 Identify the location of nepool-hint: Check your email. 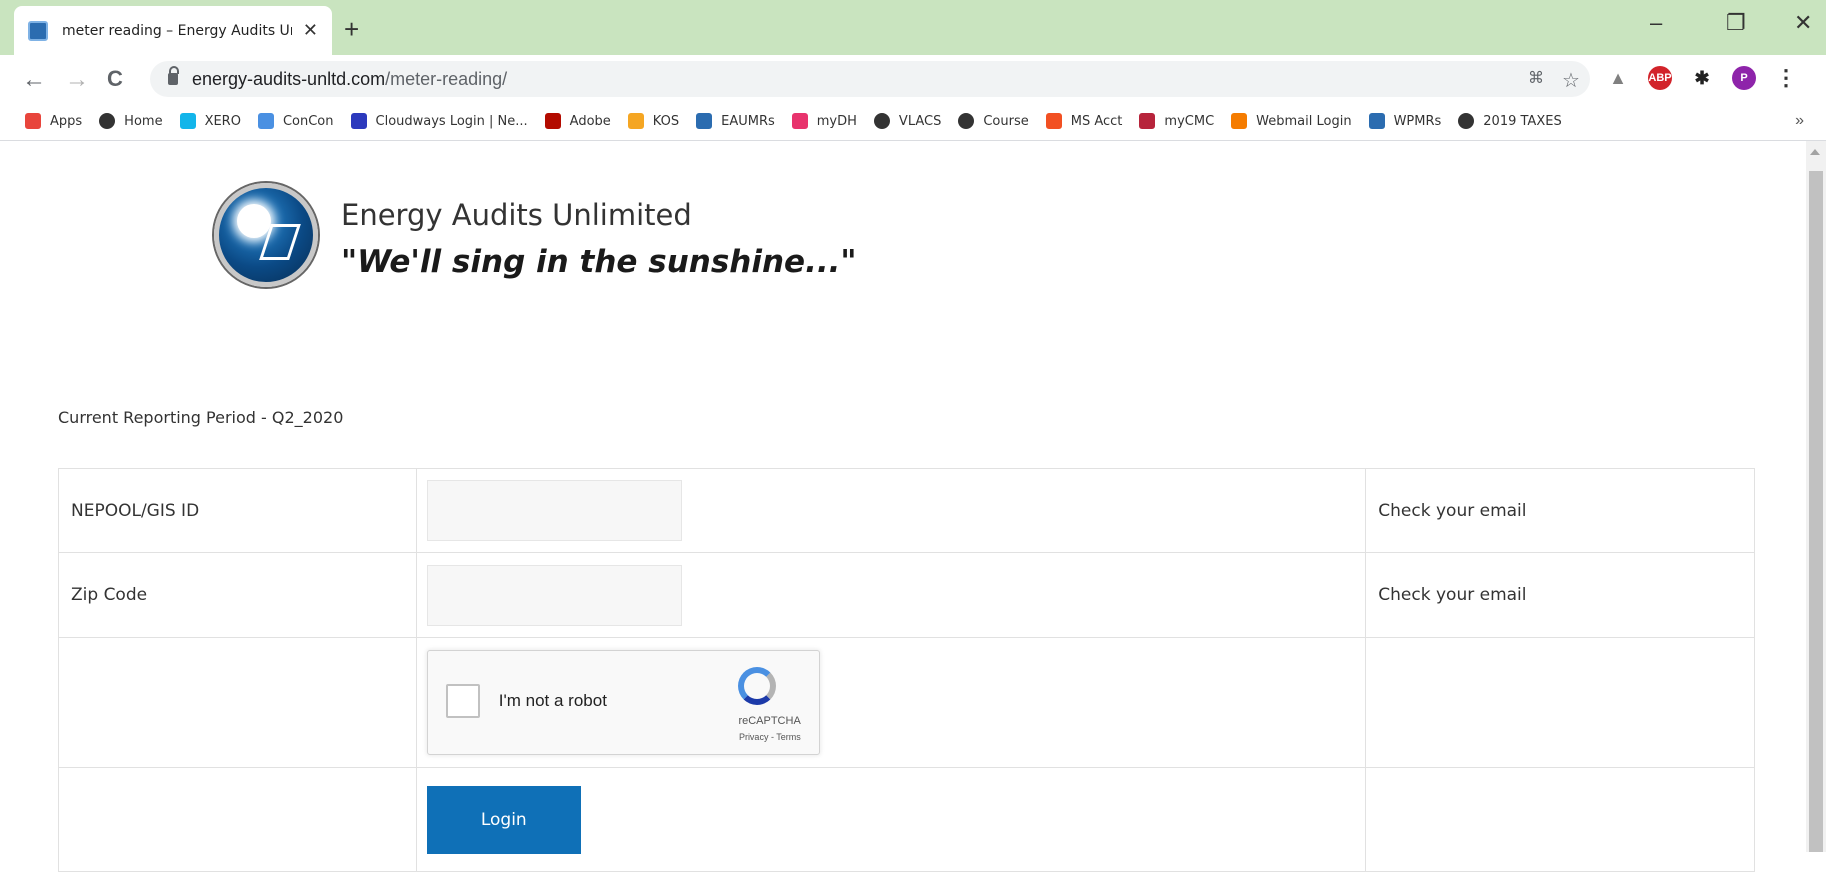
(1560, 510).